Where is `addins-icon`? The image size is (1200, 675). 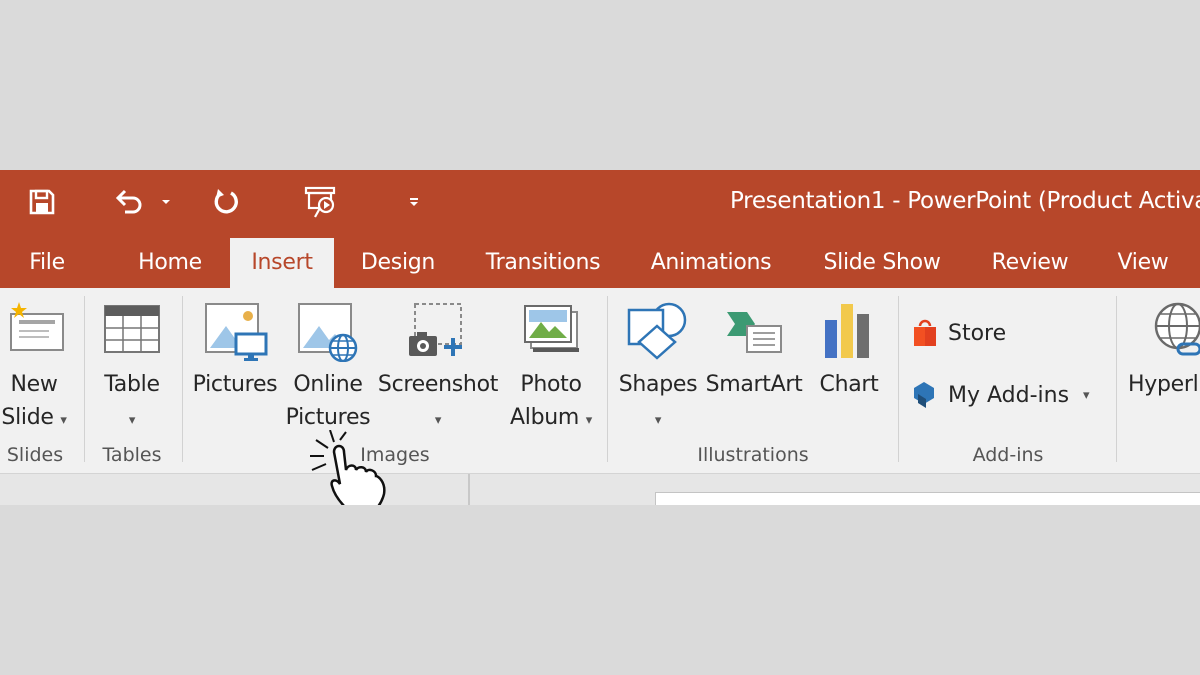
addins-icon is located at coordinates (924, 395).